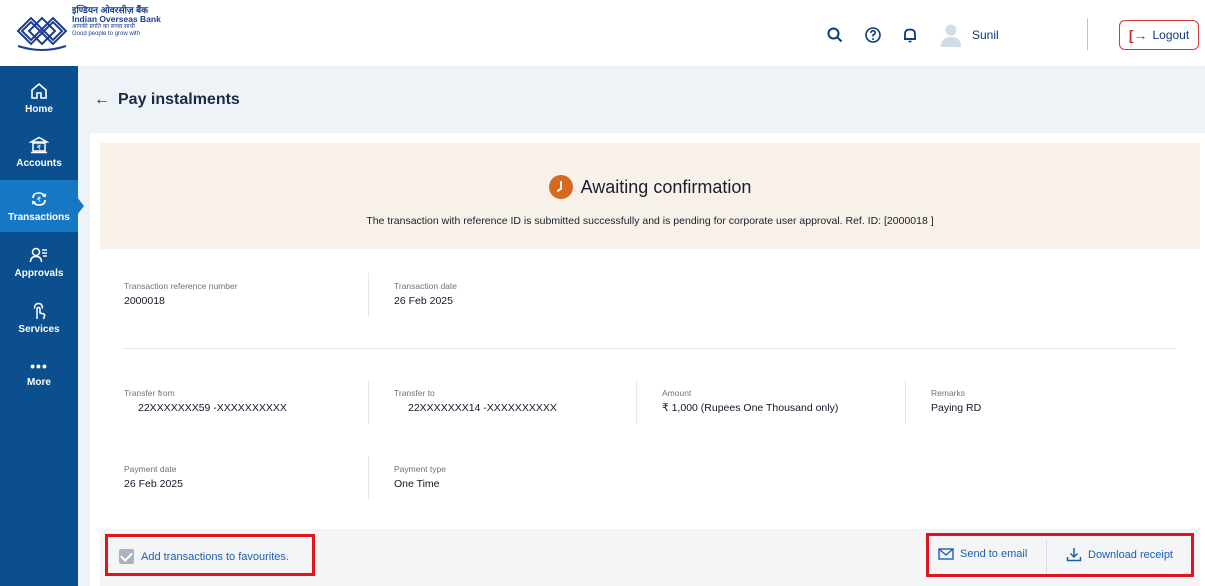  I want to click on page-title: Pay instalments, so click(179, 99).